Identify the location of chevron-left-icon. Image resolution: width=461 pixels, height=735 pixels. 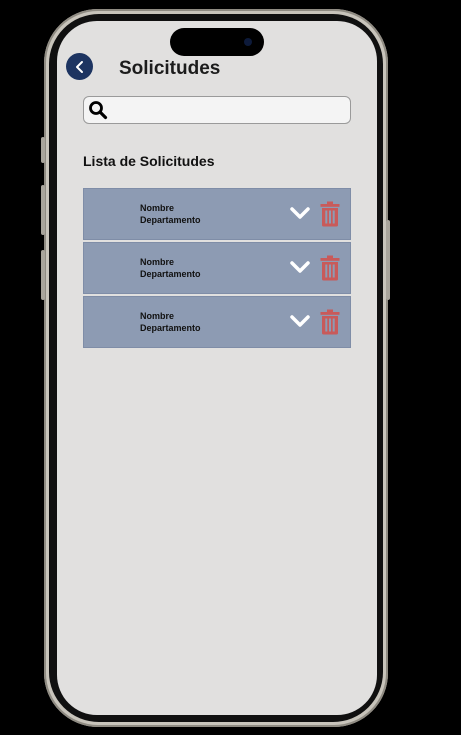
(79, 66).